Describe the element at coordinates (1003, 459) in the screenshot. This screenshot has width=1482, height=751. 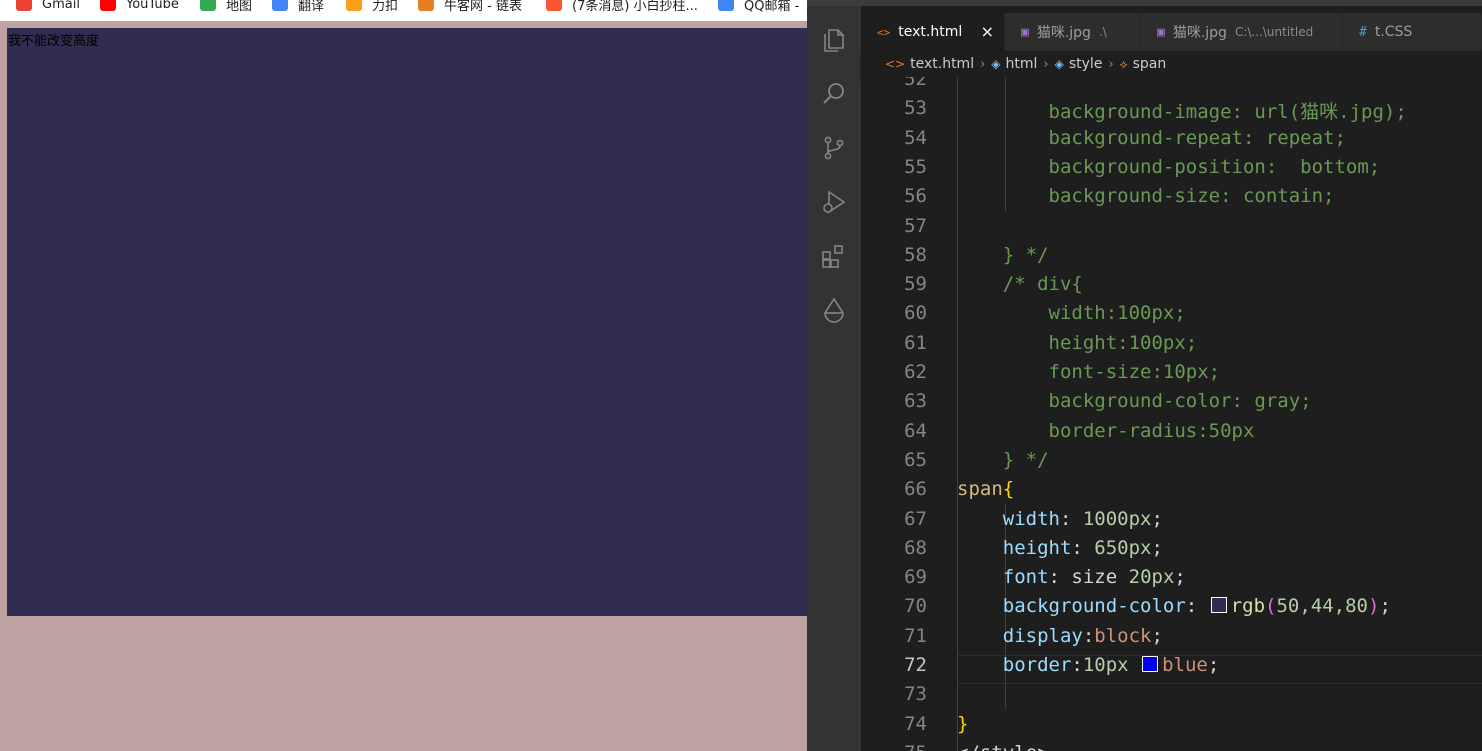
I see `code-comment: } */` at that location.